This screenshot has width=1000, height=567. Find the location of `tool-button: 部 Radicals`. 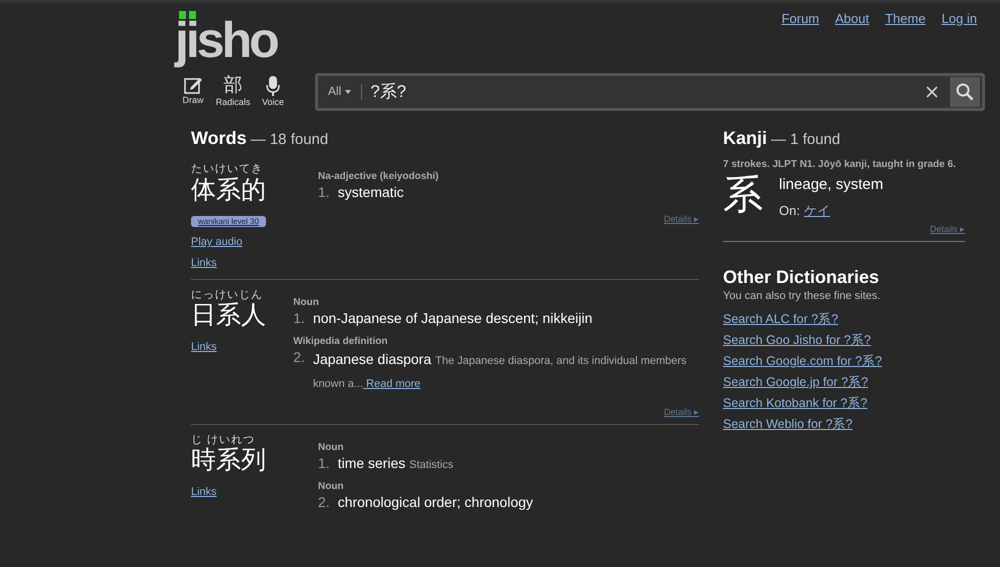

tool-button: 部 Radicals is located at coordinates (233, 92).